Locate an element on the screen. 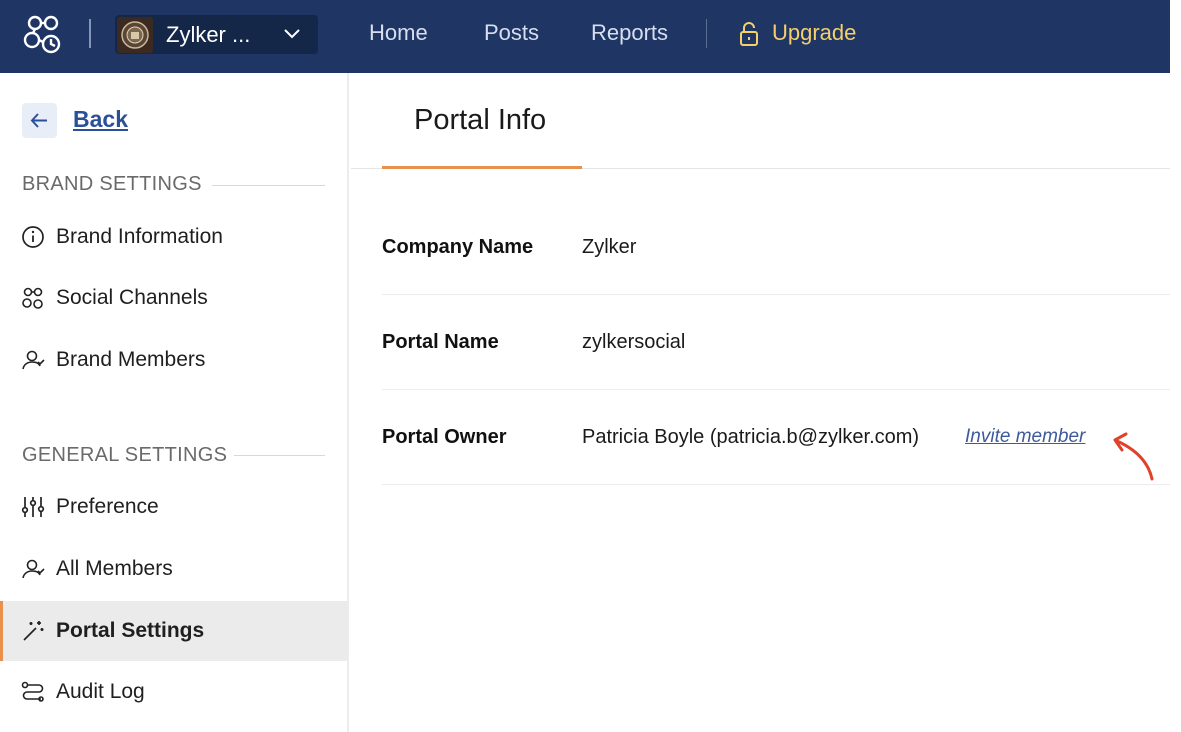  nav-posts: Posts is located at coordinates (511, 33).